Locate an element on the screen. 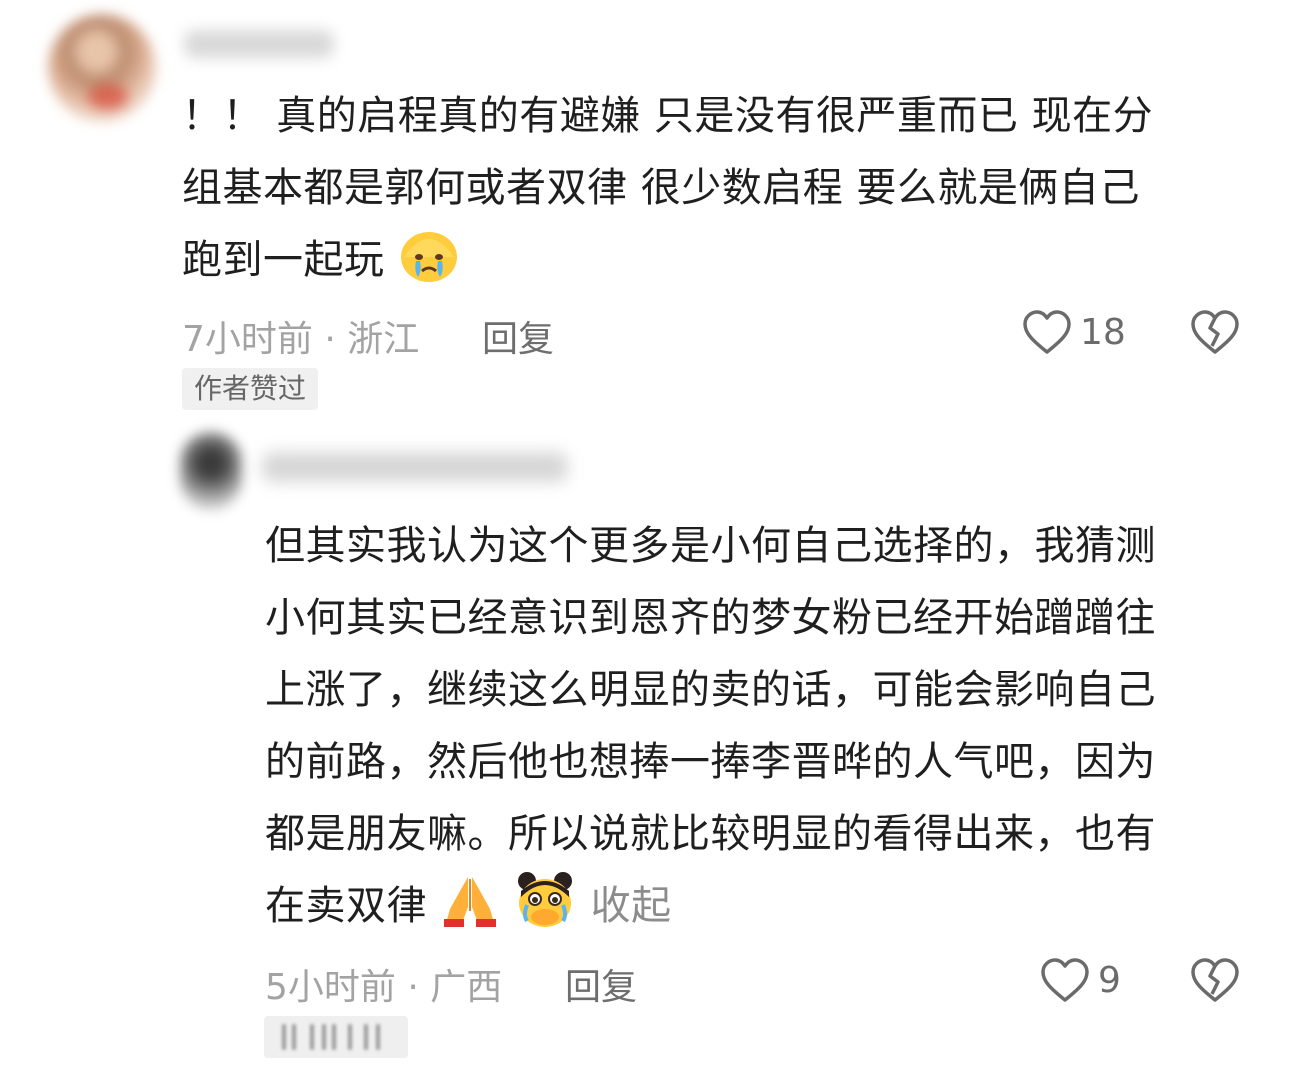 The width and height of the screenshot is (1290, 1068). author-liked-badge: 作者赞过 is located at coordinates (250, 389).